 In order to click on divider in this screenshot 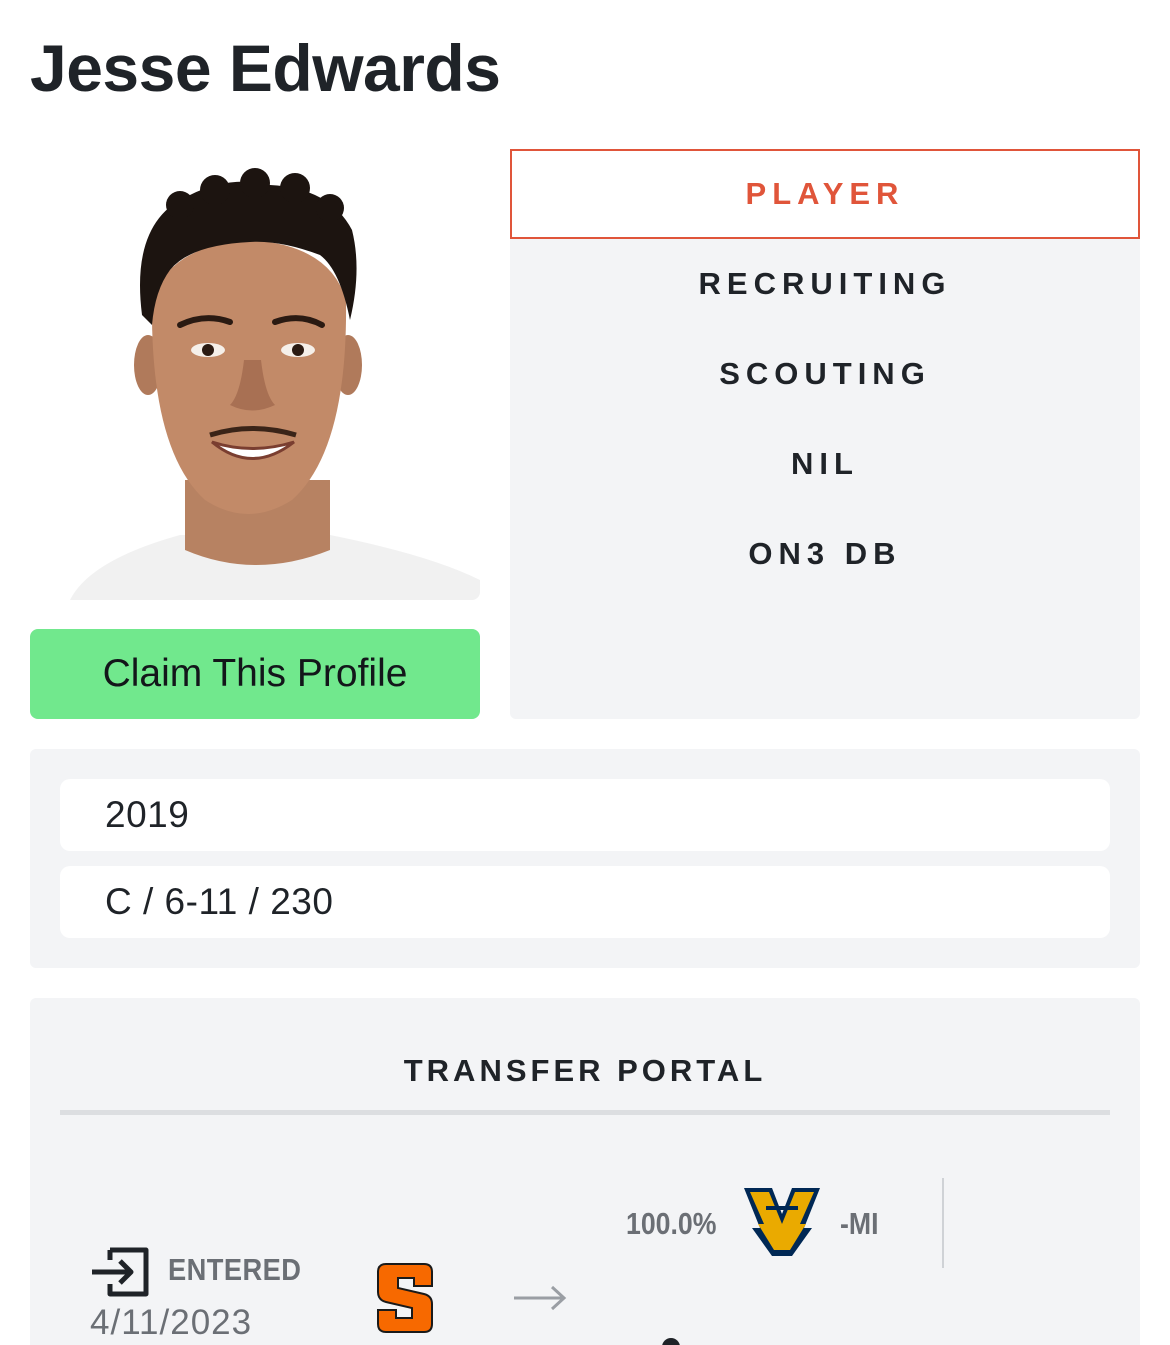, I will do `click(585, 1112)`.